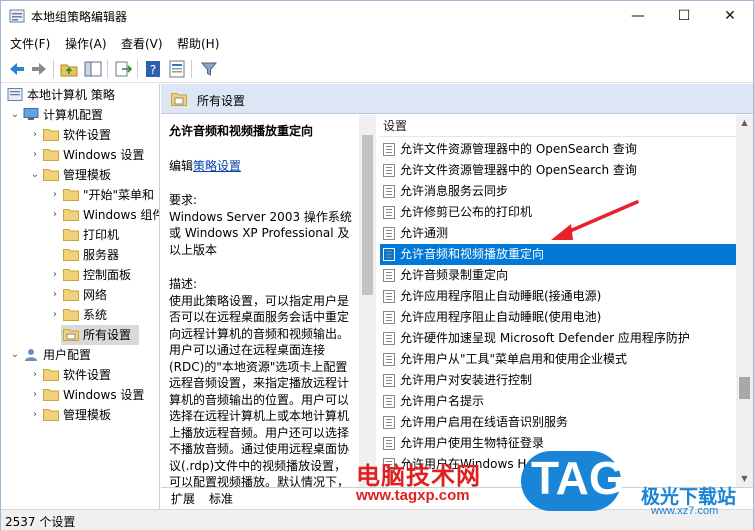 The width and height of the screenshot is (754, 530). I want to click on column-header-setting: 设置, so click(558, 126).